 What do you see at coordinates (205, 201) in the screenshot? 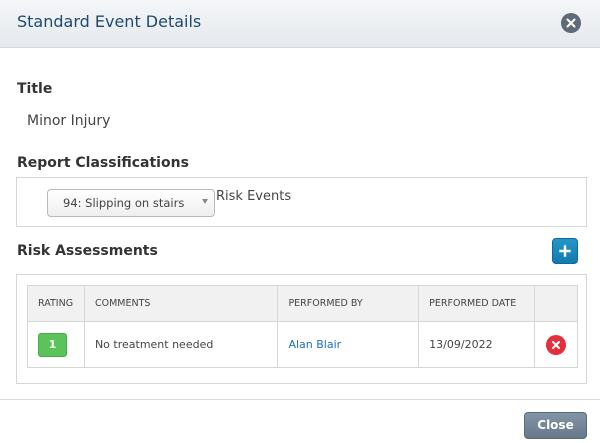
I see `dropdown-arrow-icon` at bounding box center [205, 201].